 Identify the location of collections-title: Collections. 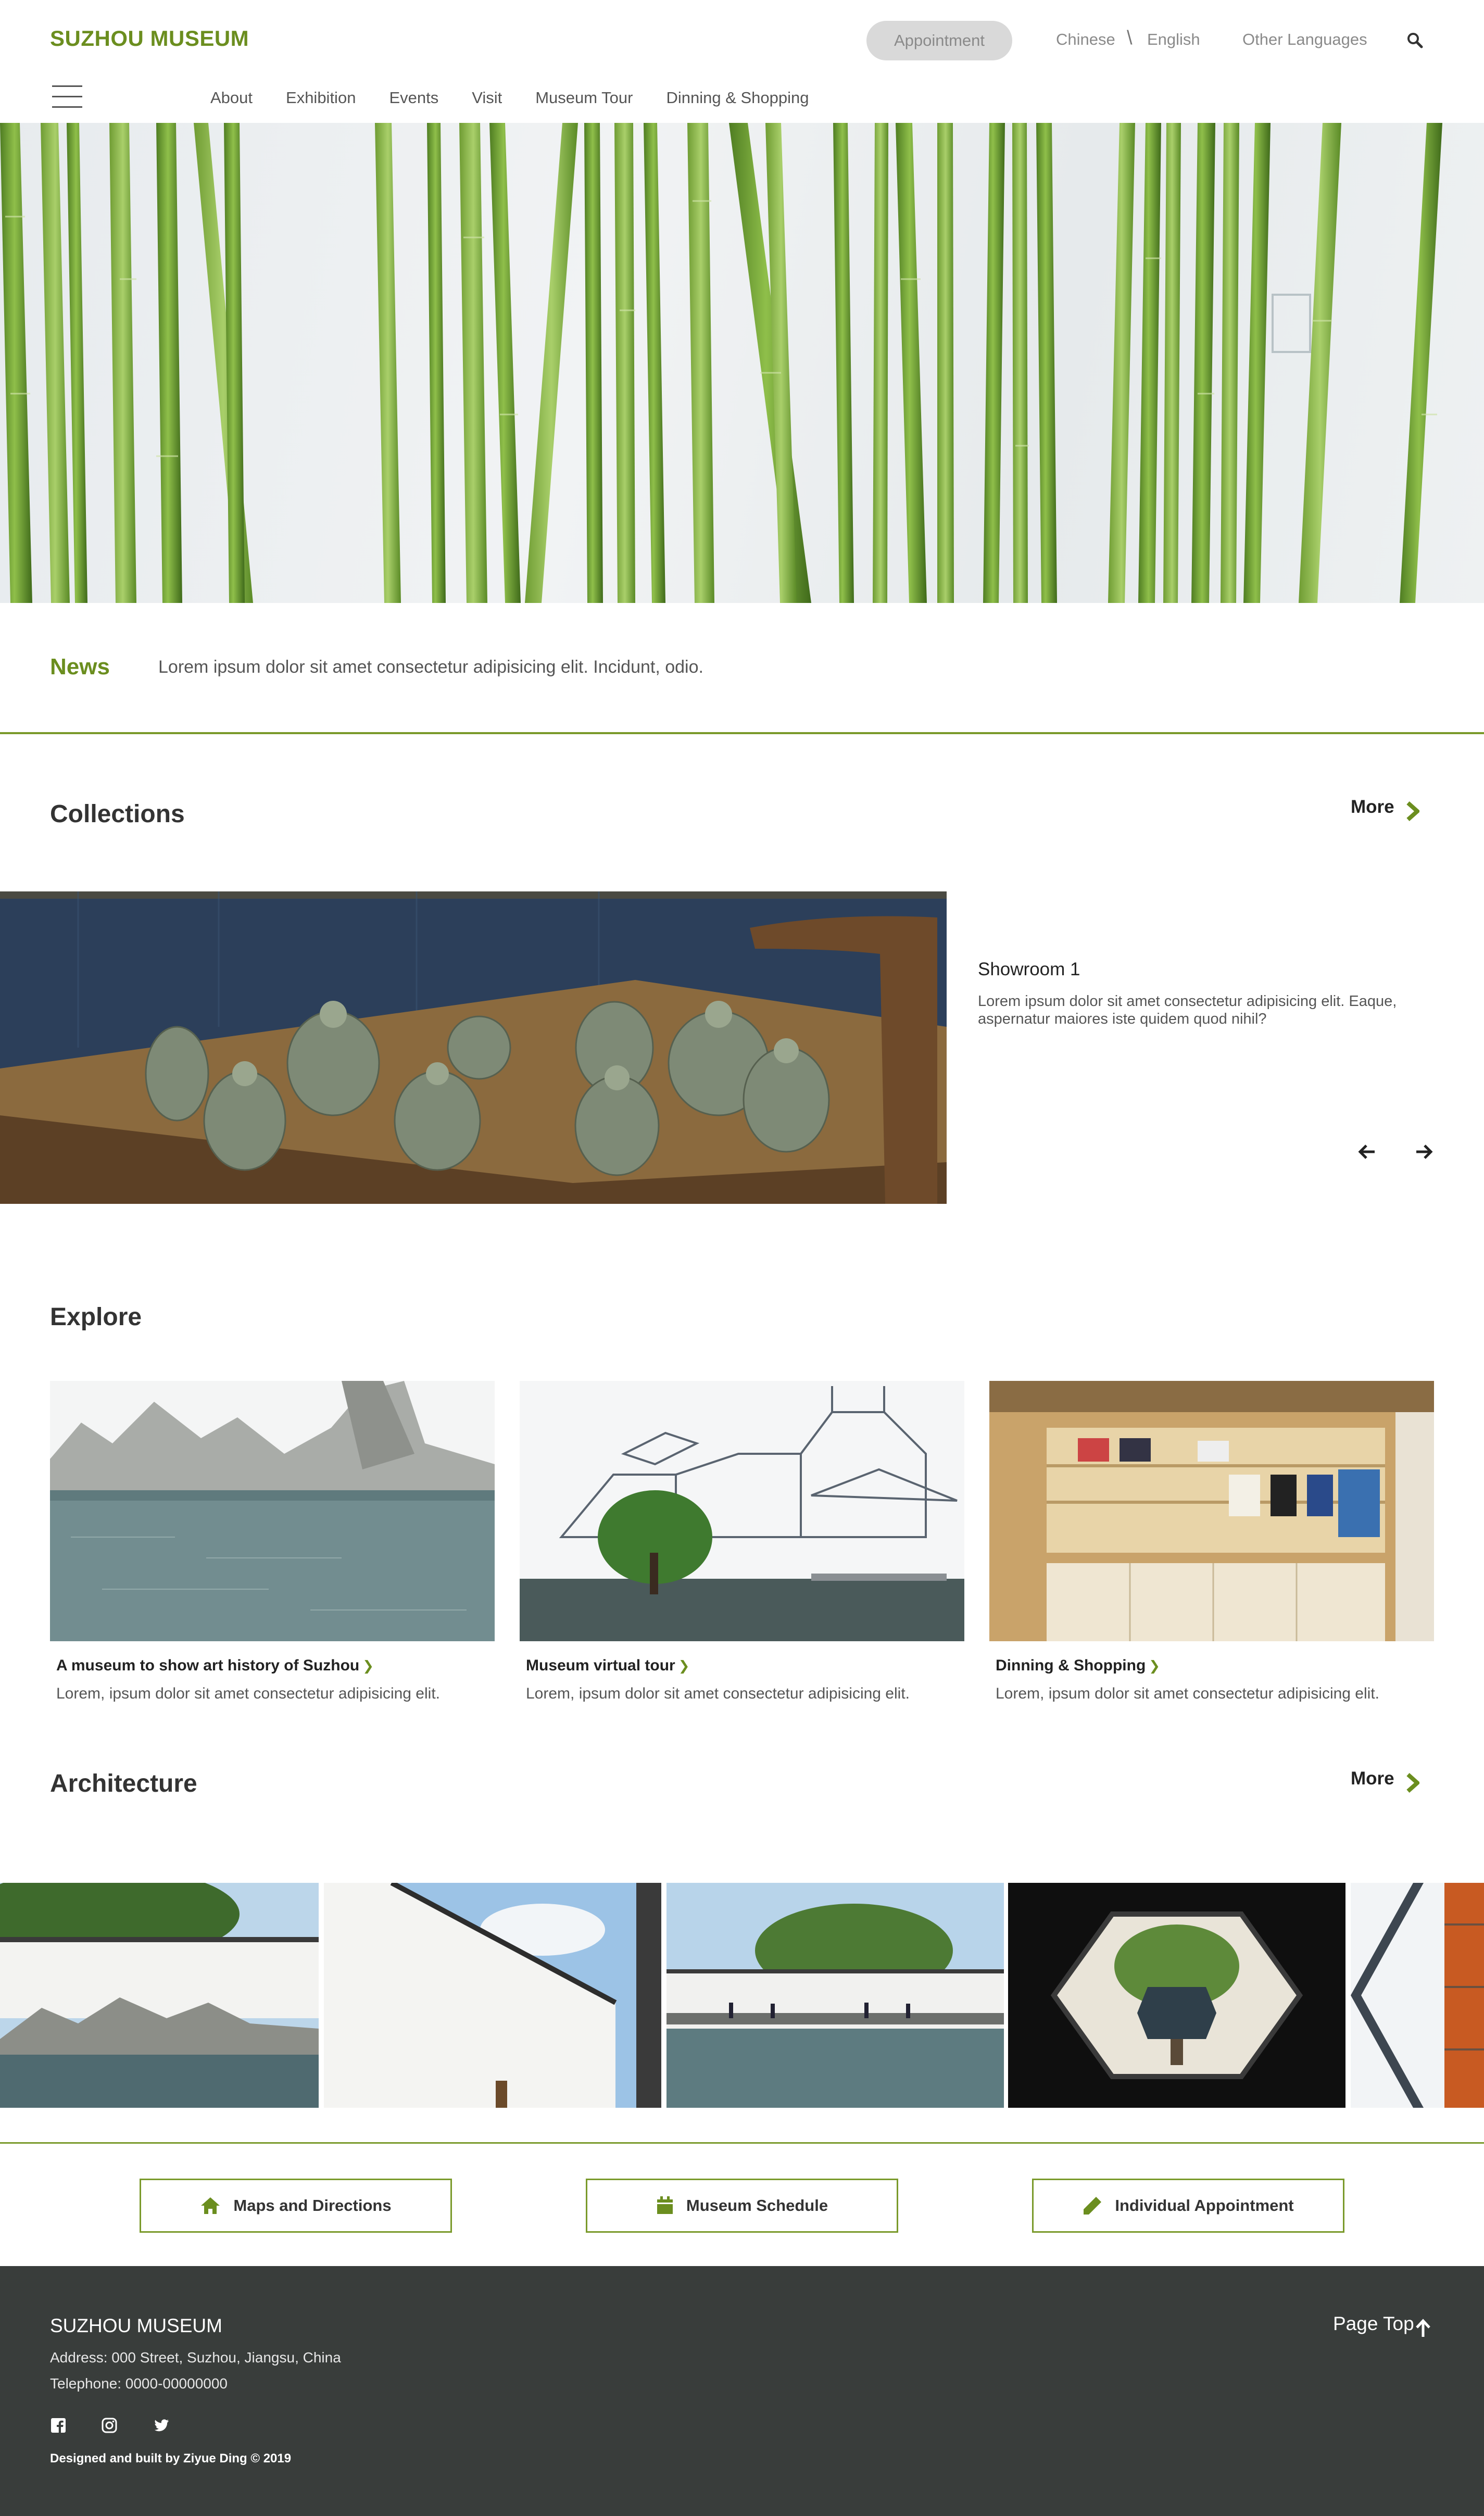
(117, 814).